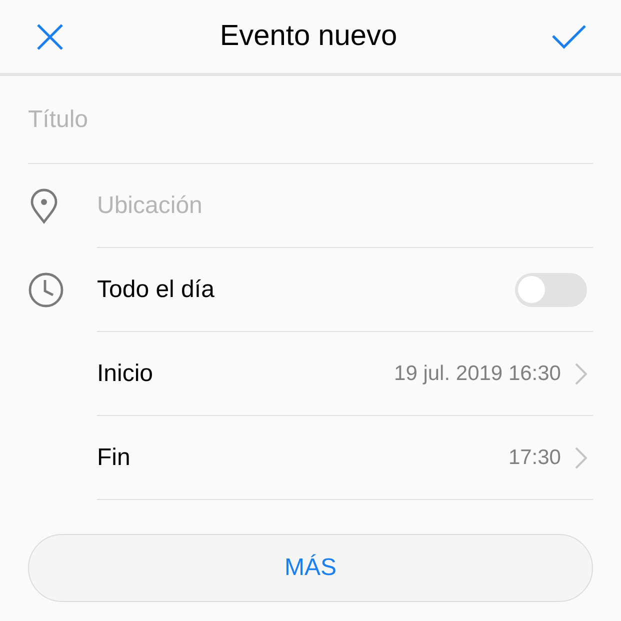 This screenshot has height=621, width=621. What do you see at coordinates (125, 373) in the screenshot?
I see `row-label: Inicio` at bounding box center [125, 373].